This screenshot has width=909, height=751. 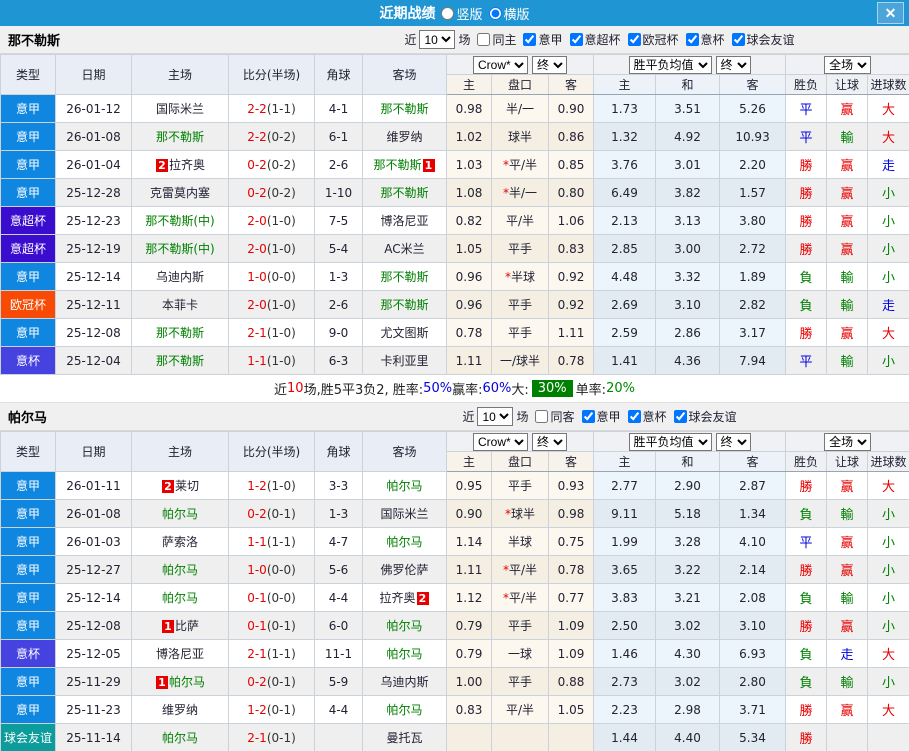 I want to click on layout-radio-vertical: 竖版, so click(x=462, y=13).